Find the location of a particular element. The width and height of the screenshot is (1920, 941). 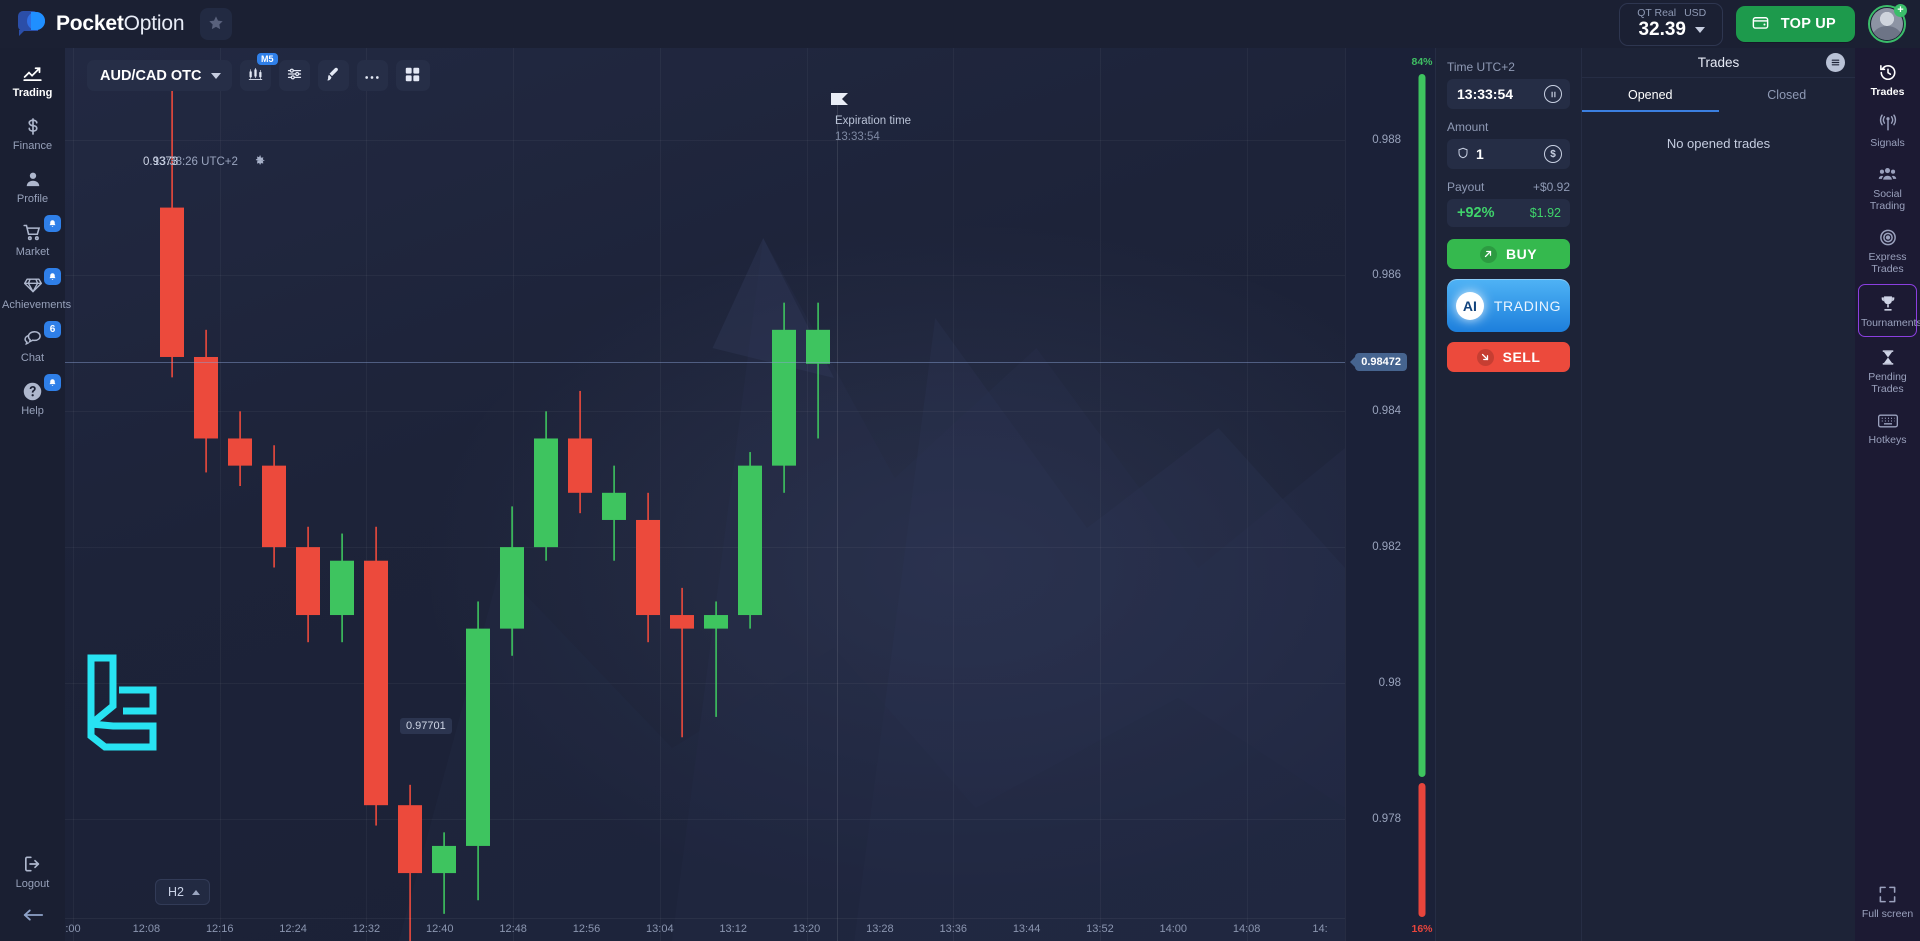

price-tick: 0.986 is located at coordinates (1386, 275).